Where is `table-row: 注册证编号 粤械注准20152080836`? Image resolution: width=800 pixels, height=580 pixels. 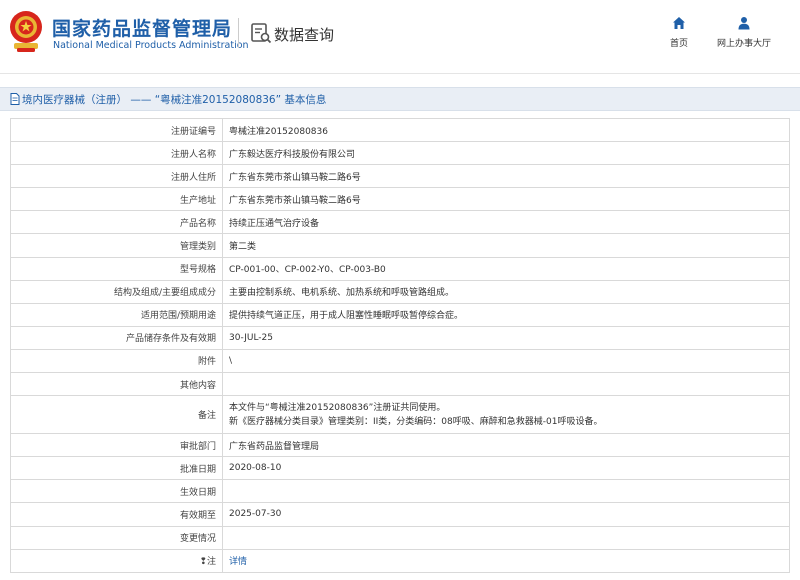 table-row: 注册证编号 粤械注准20152080836 is located at coordinates (400, 130).